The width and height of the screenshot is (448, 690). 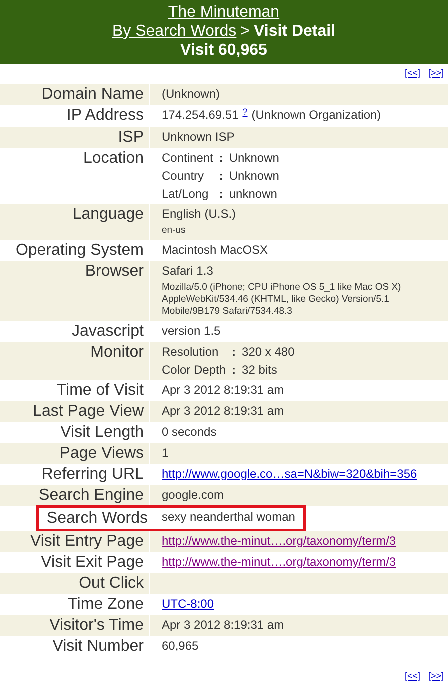 What do you see at coordinates (198, 137) in the screenshot?
I see `field-value: Unknown ISP` at bounding box center [198, 137].